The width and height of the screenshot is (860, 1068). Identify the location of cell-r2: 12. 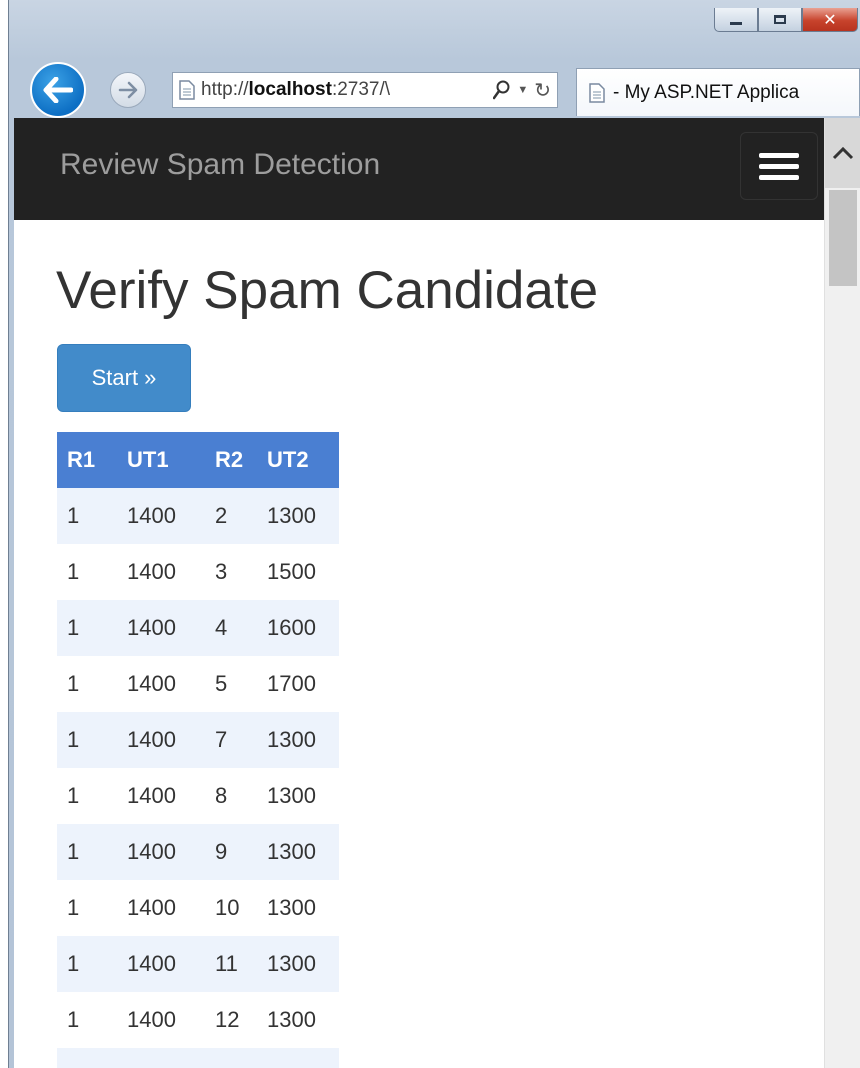
(227, 1019).